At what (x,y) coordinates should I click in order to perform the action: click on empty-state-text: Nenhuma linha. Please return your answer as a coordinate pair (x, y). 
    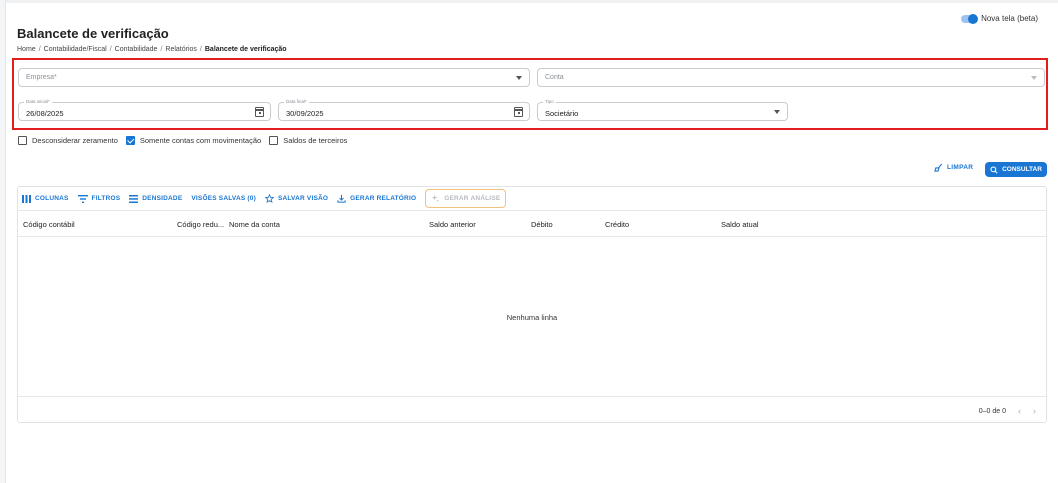
    Looking at the image, I should click on (532, 317).